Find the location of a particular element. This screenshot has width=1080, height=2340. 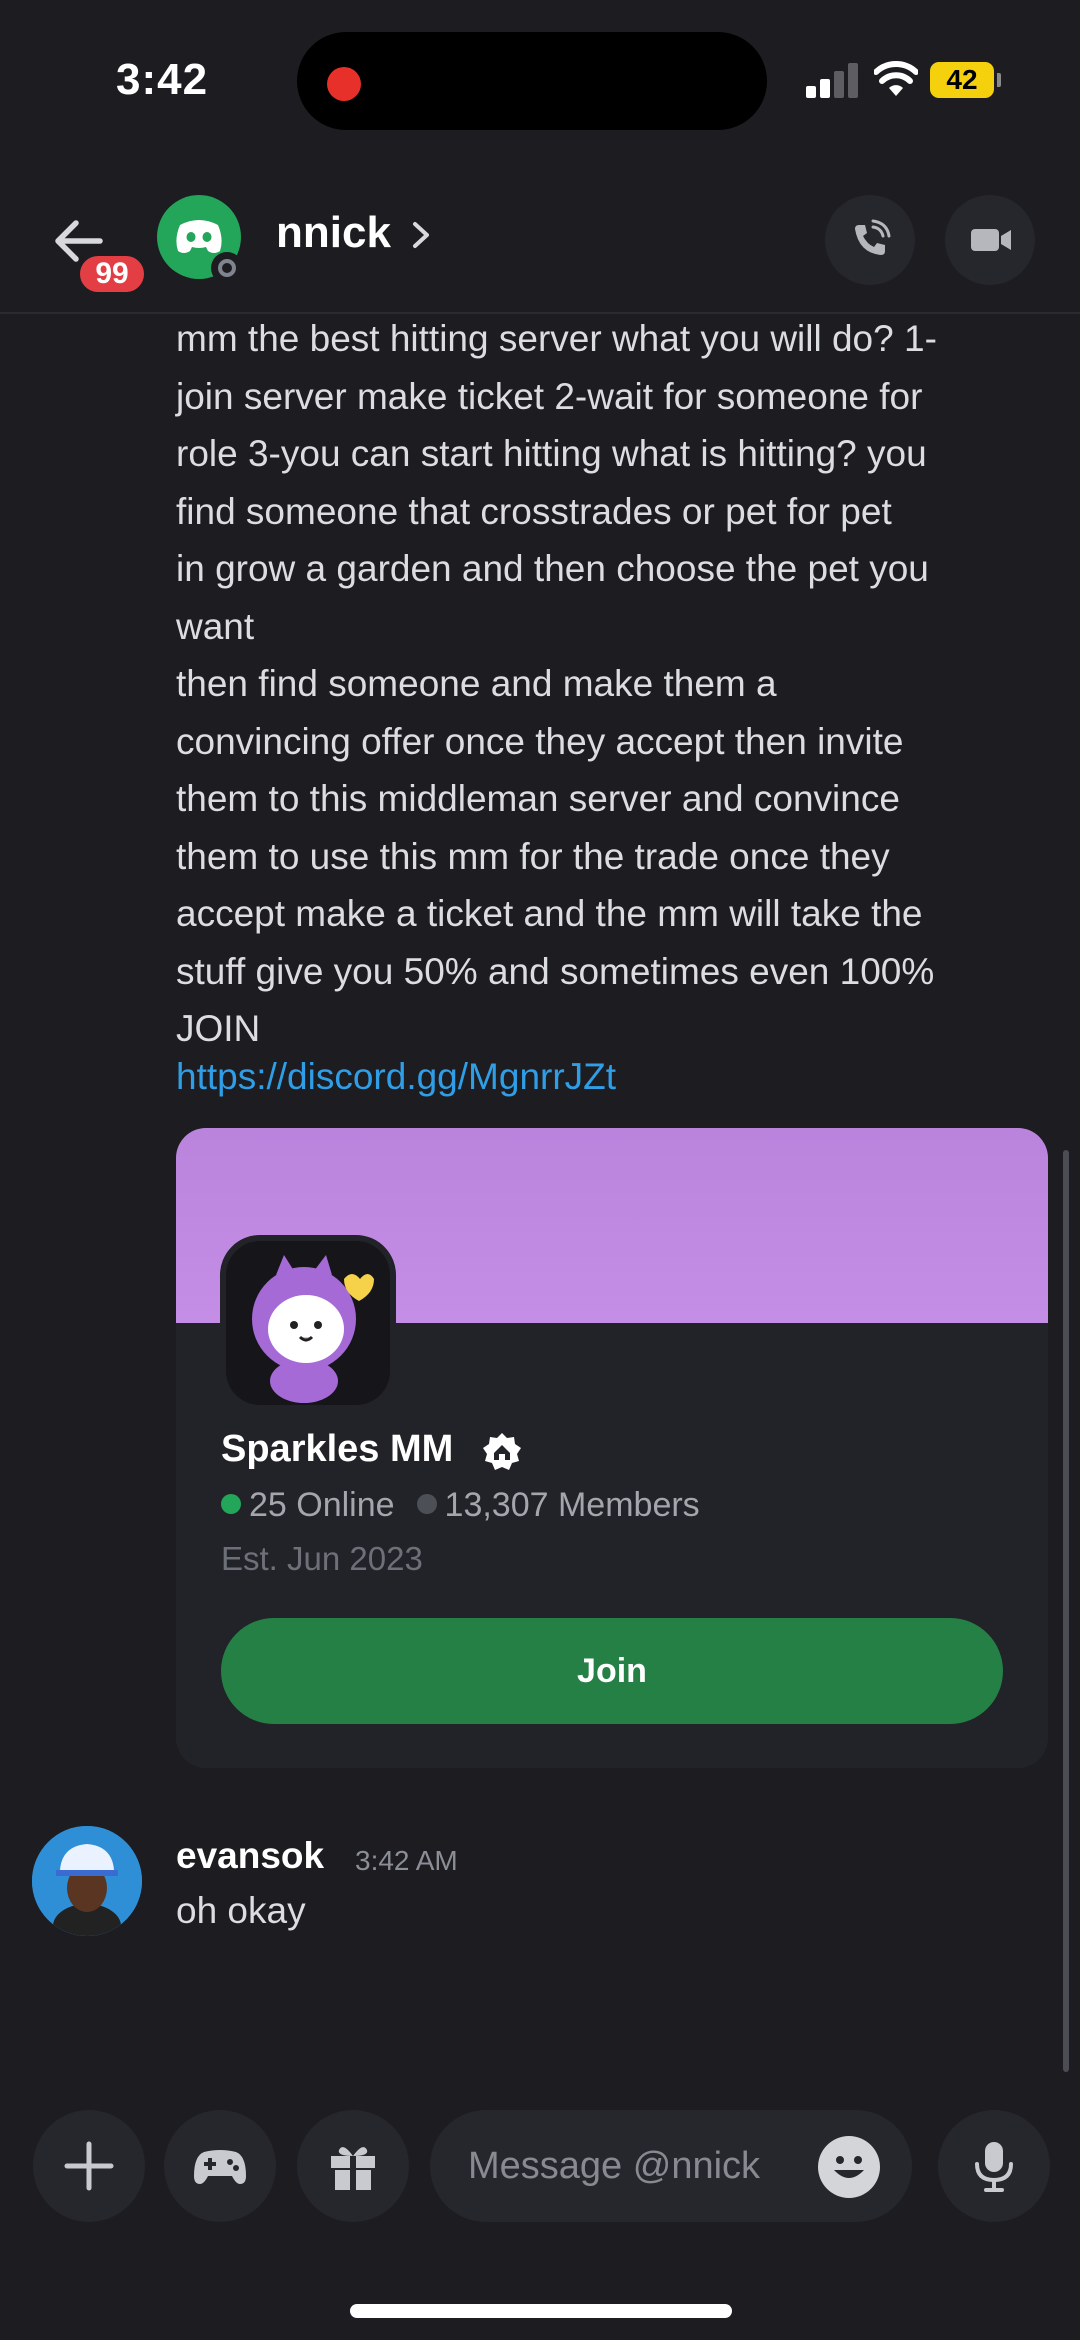

status-time: 3:42 is located at coordinates (162, 79).